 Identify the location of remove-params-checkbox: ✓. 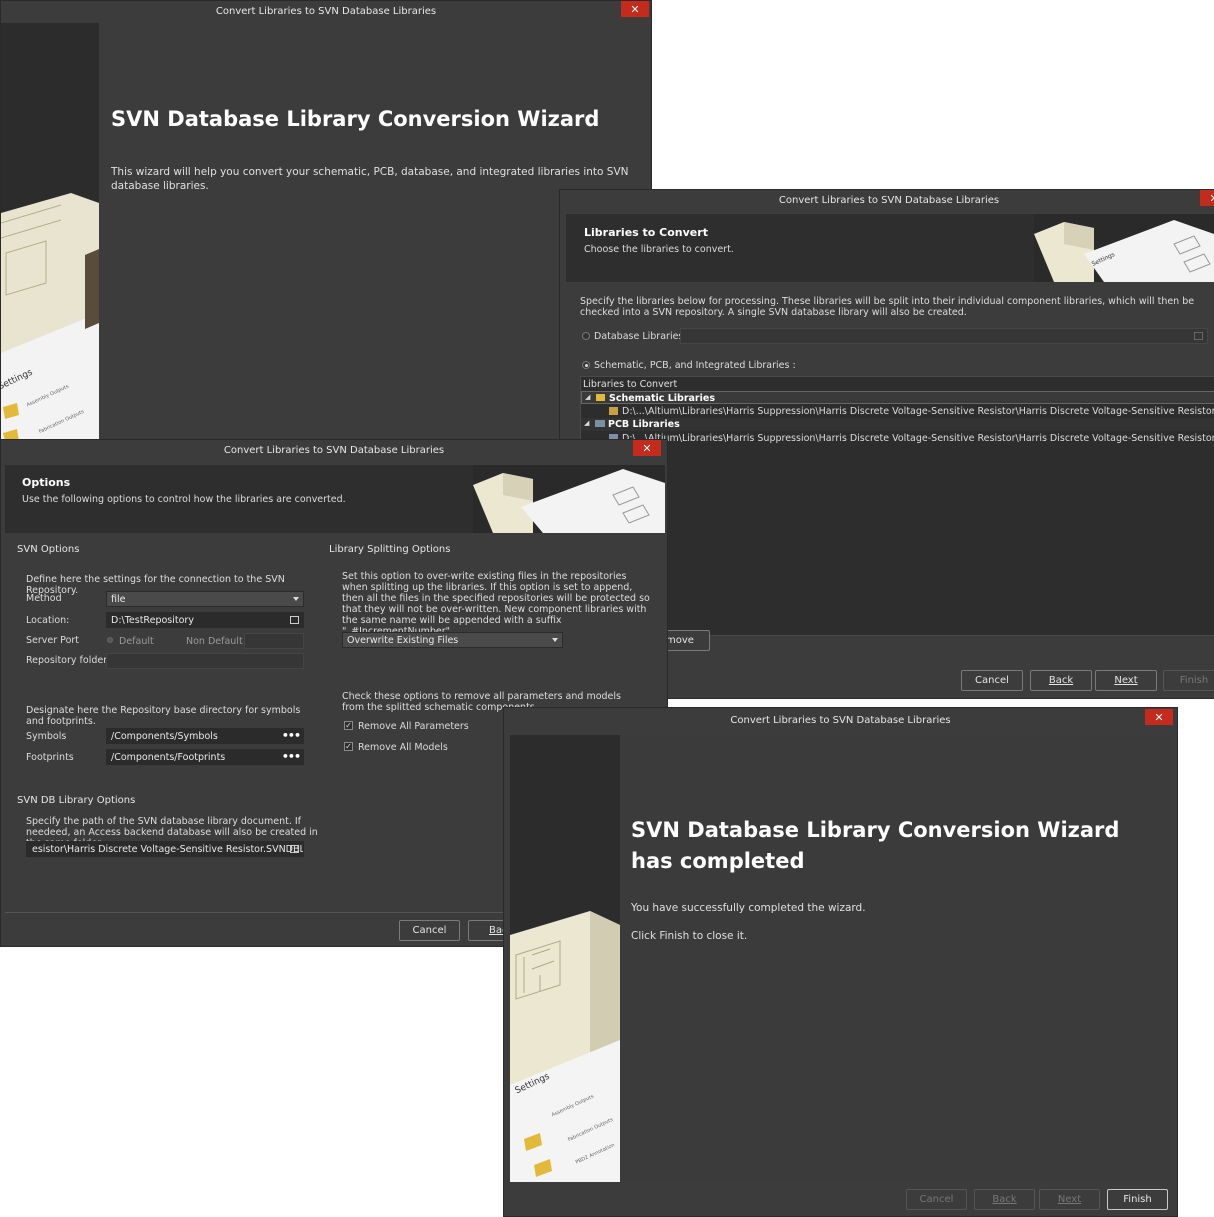
(348, 725).